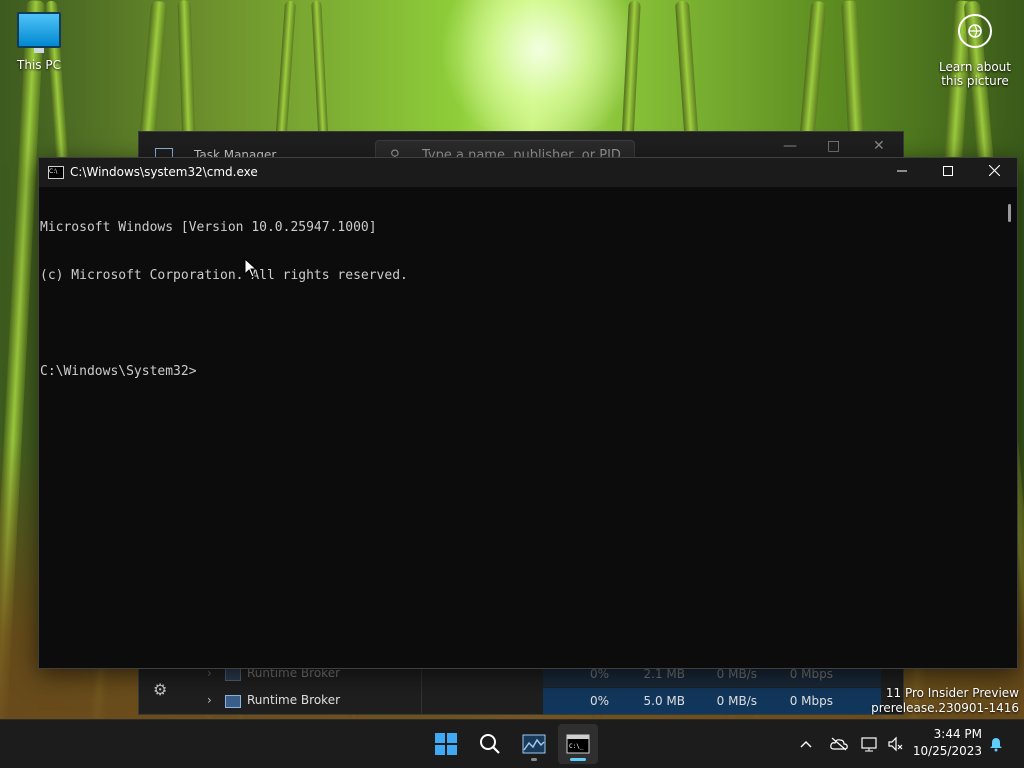  What do you see at coordinates (664, 674) in the screenshot?
I see `memory-value: 2.1 MB` at bounding box center [664, 674].